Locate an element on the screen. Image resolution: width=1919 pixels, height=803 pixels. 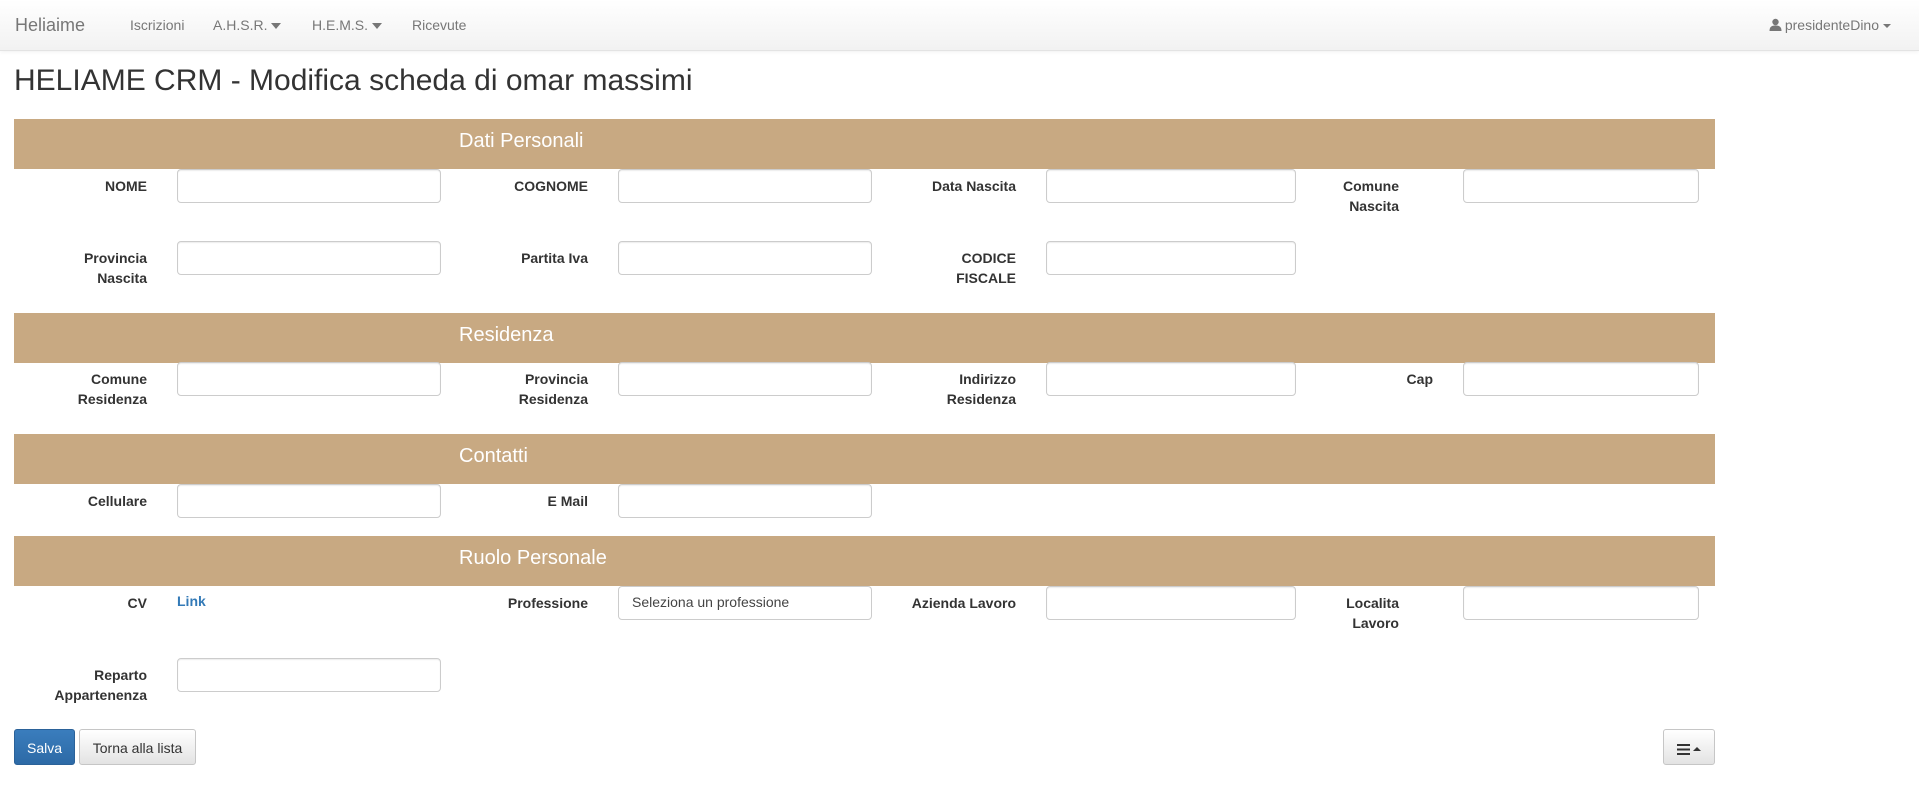
section-header-dati-personali: Dati Personali is located at coordinates (864, 144).